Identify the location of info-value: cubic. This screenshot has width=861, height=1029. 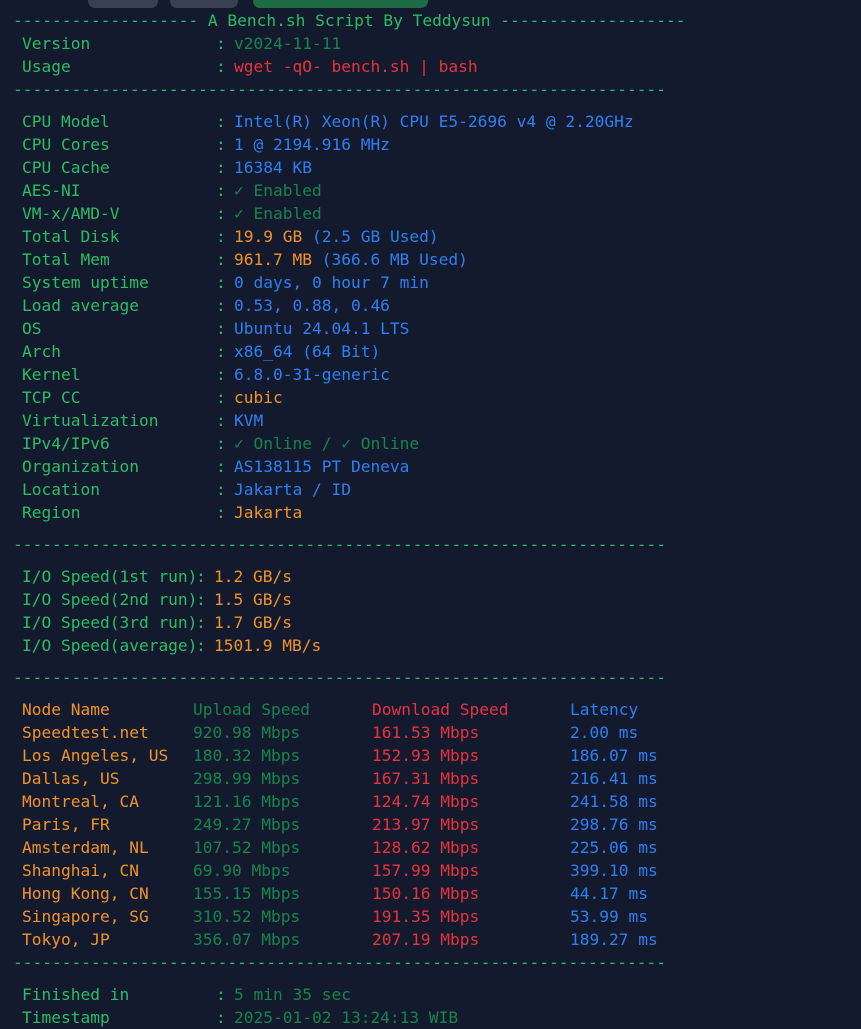
(258, 397).